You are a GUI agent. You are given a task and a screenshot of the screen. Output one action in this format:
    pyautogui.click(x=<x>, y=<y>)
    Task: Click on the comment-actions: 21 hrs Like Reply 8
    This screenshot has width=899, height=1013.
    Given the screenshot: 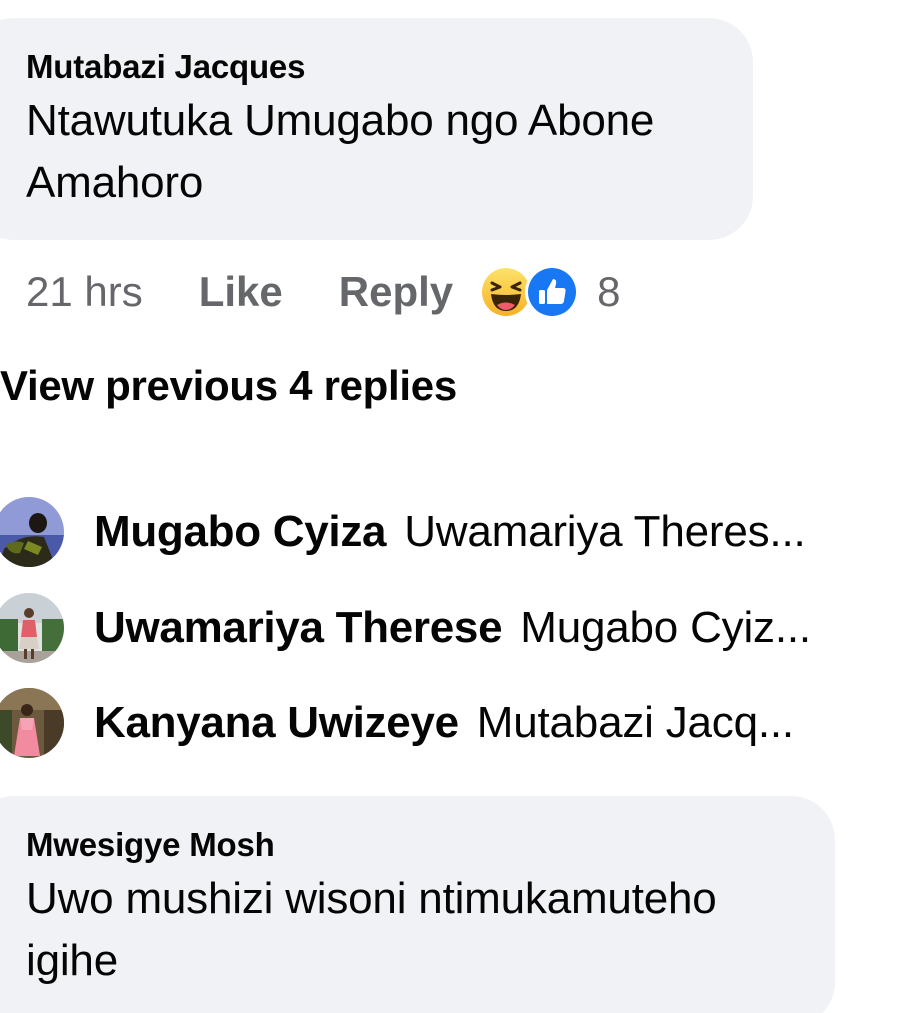 What is the action you would take?
    pyautogui.click(x=323, y=292)
    